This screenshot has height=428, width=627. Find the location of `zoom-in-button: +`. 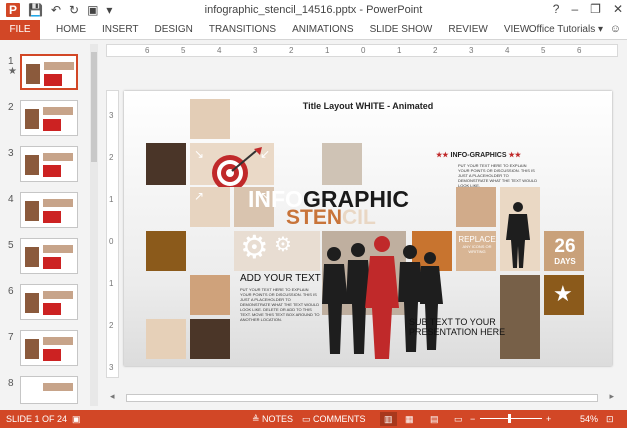

zoom-in-button: + is located at coordinates (548, 419).